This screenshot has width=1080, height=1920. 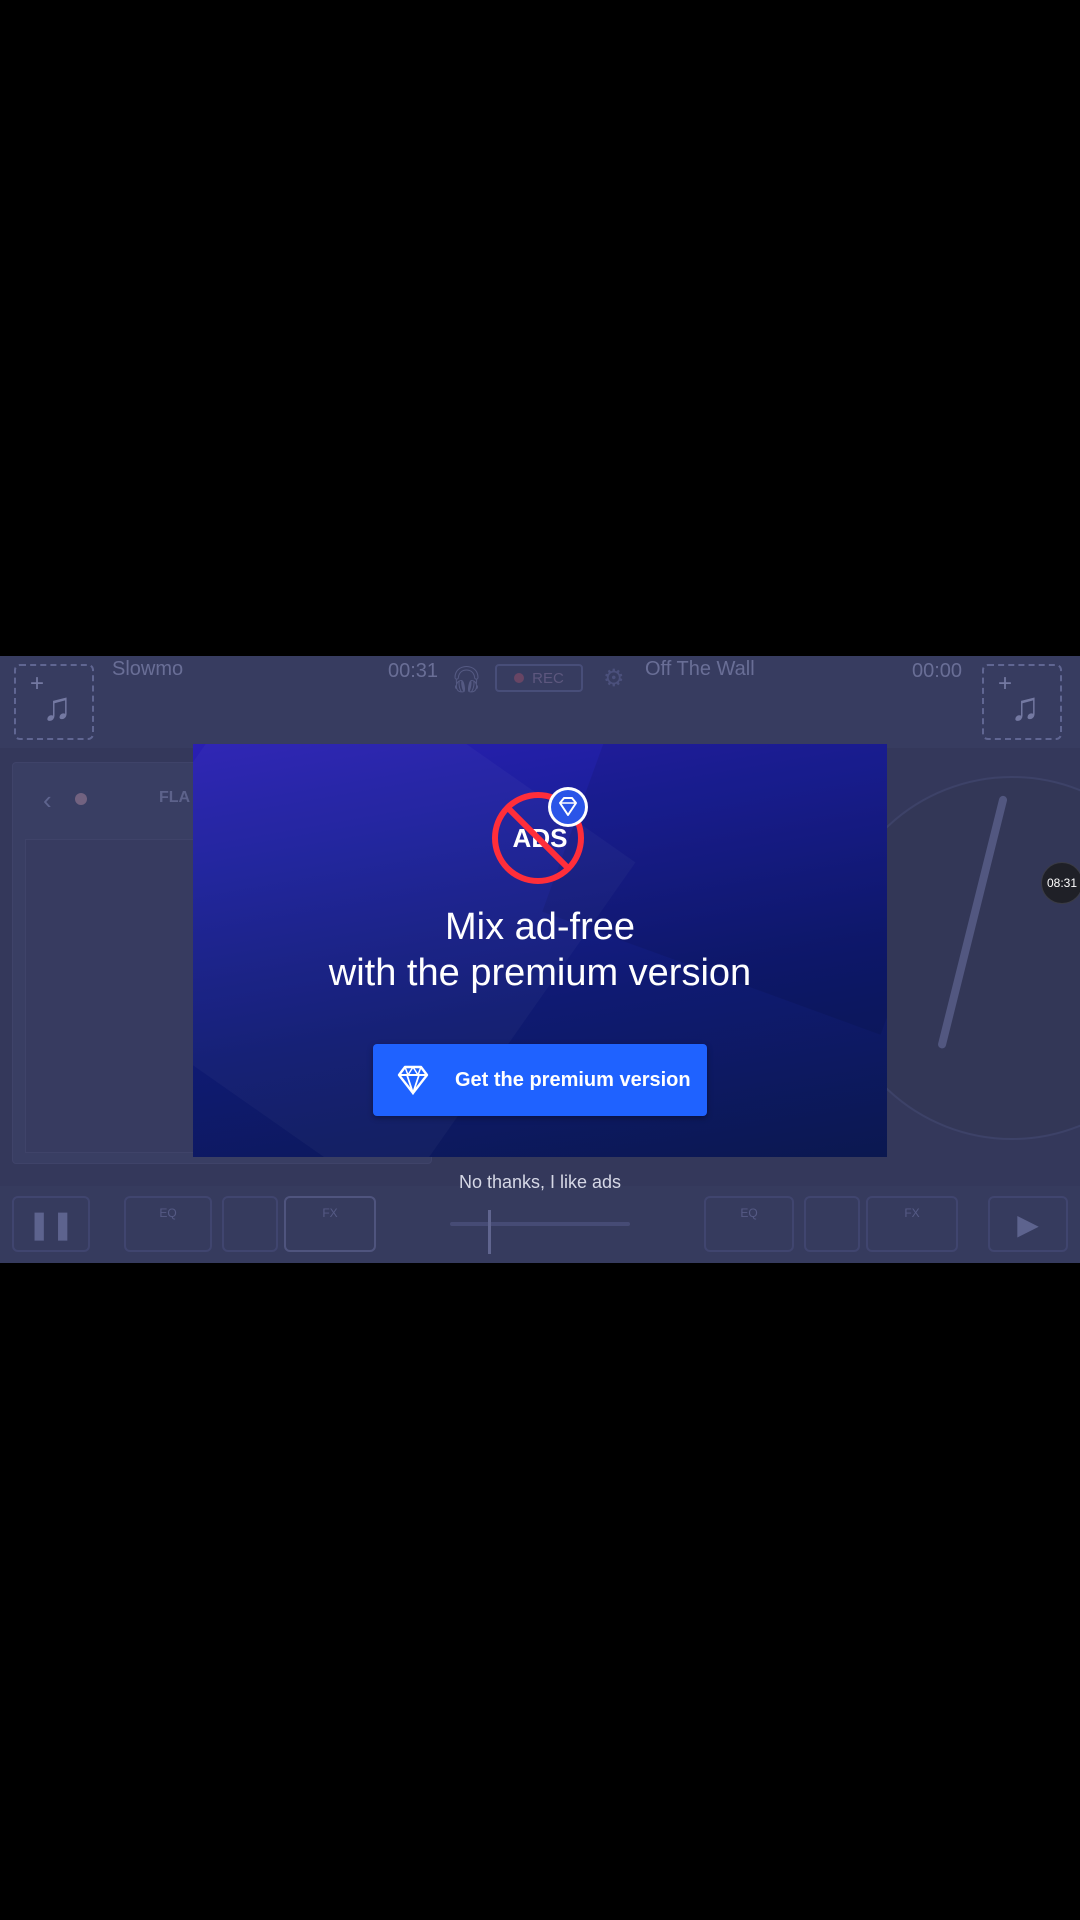 What do you see at coordinates (540, 835) in the screenshot?
I see `no-ads-icon: ADS` at bounding box center [540, 835].